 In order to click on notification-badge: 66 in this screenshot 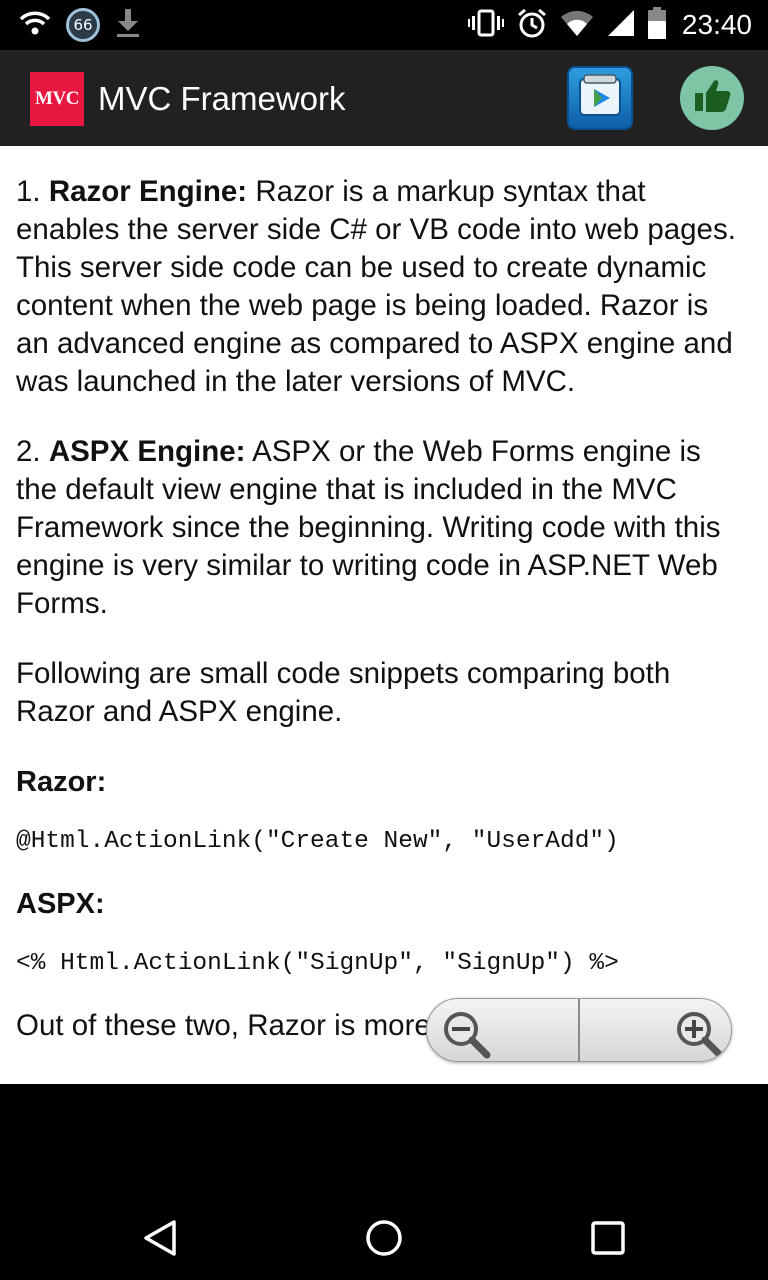, I will do `click(83, 25)`.